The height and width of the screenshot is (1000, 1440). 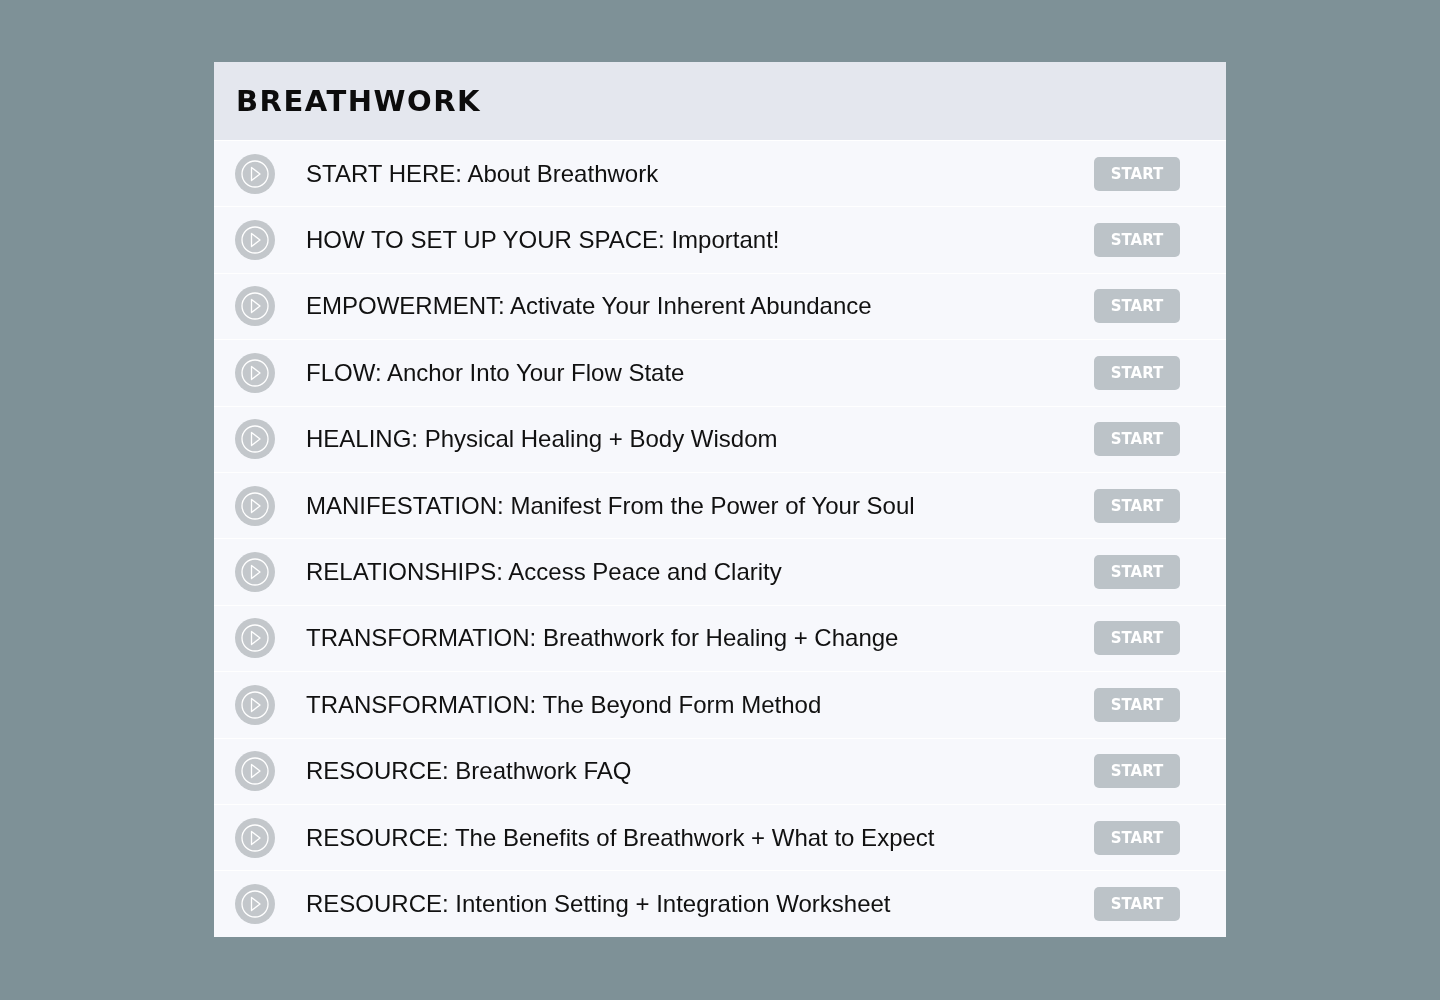 I want to click on lesson-row: MANIFESTATION: Manifest From the Power of Your Soul START, so click(x=720, y=505).